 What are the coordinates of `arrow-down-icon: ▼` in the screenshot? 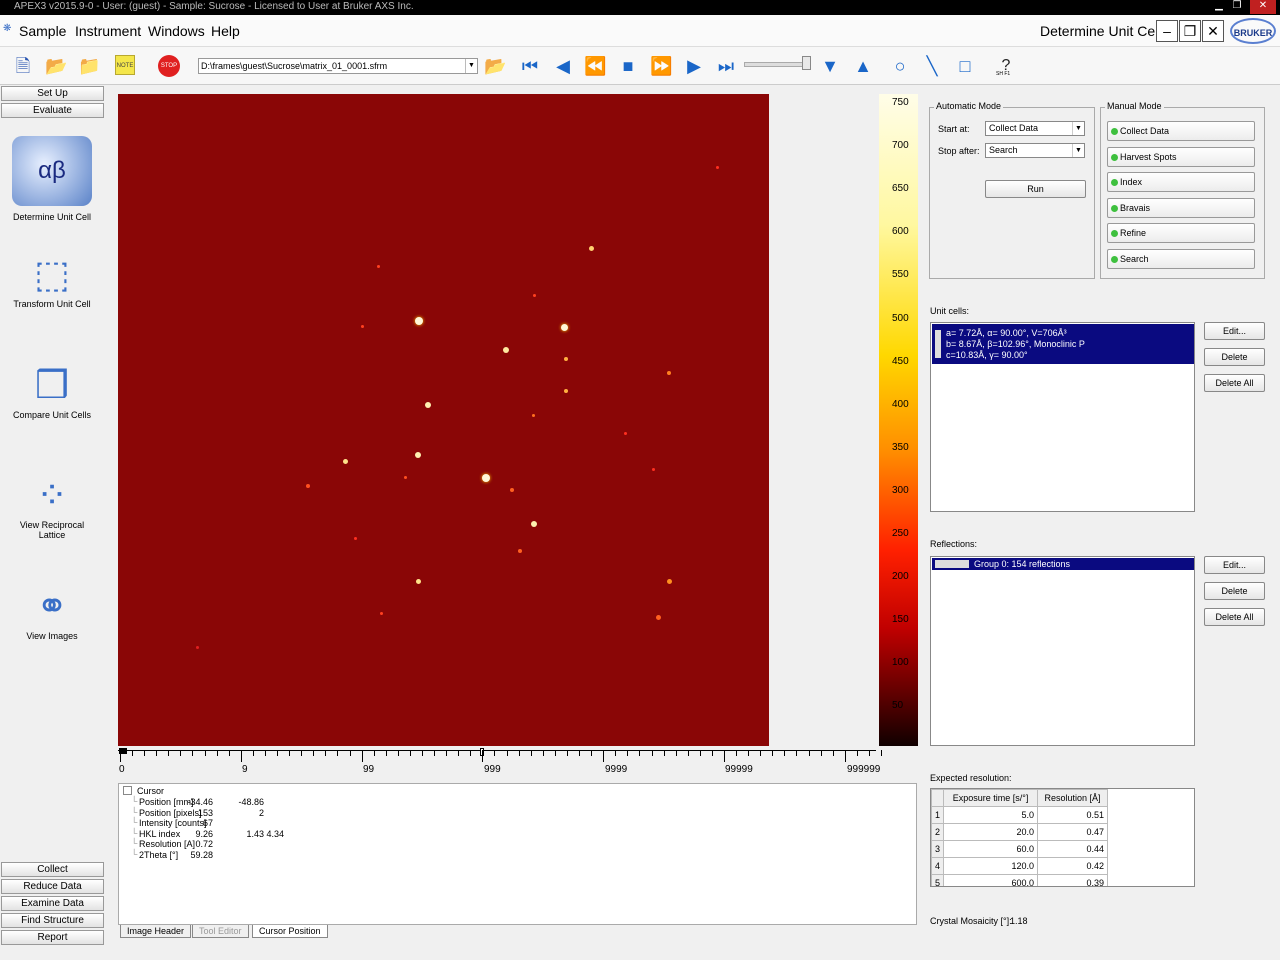 It's located at (830, 66).